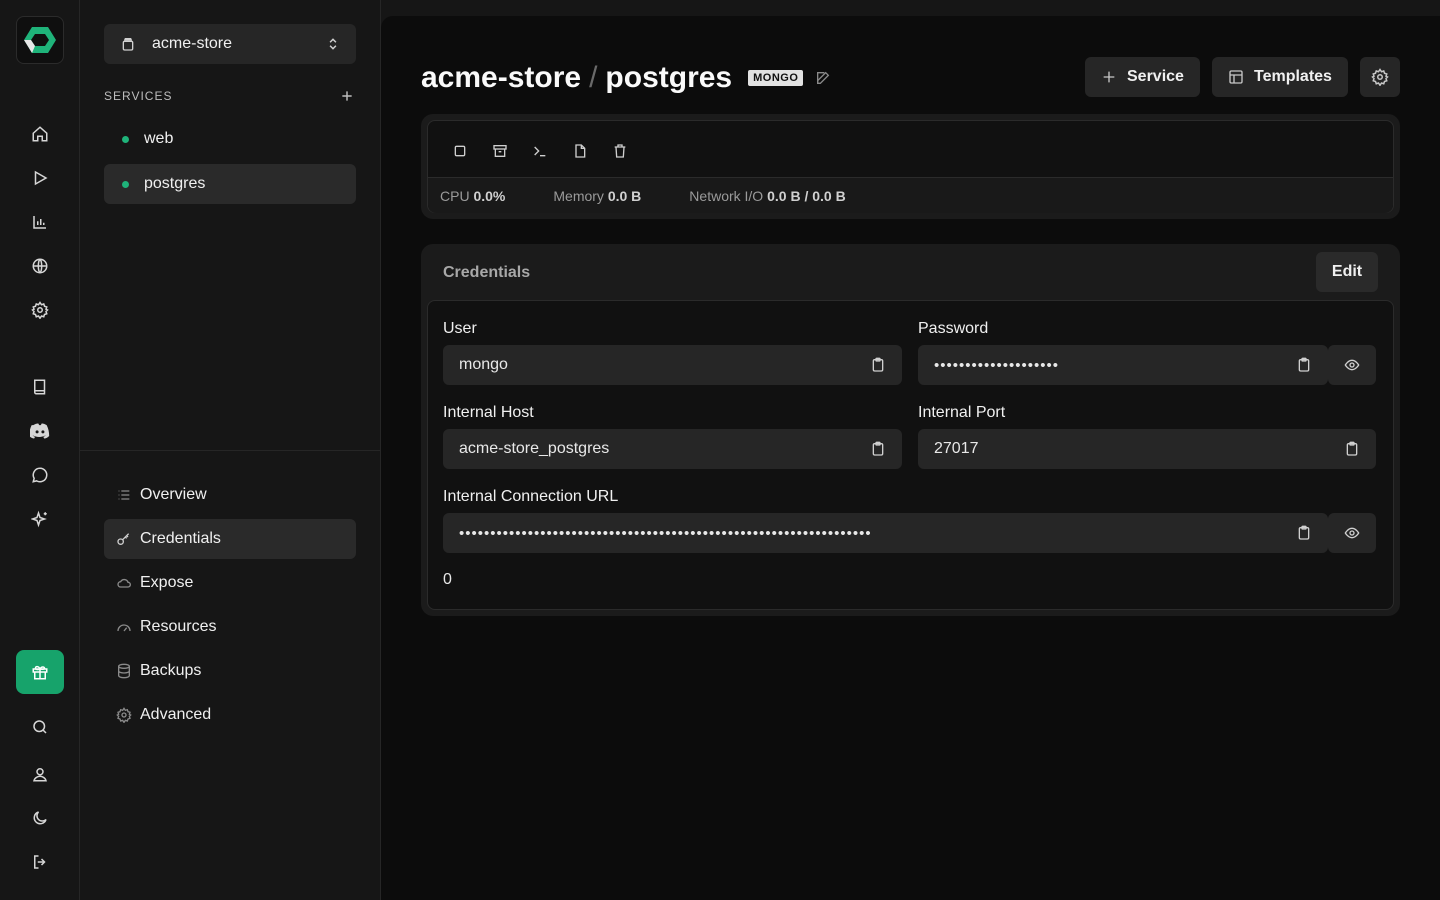 Image resolution: width=1440 pixels, height=900 pixels. I want to click on theme-toggle-button, so click(40, 818).